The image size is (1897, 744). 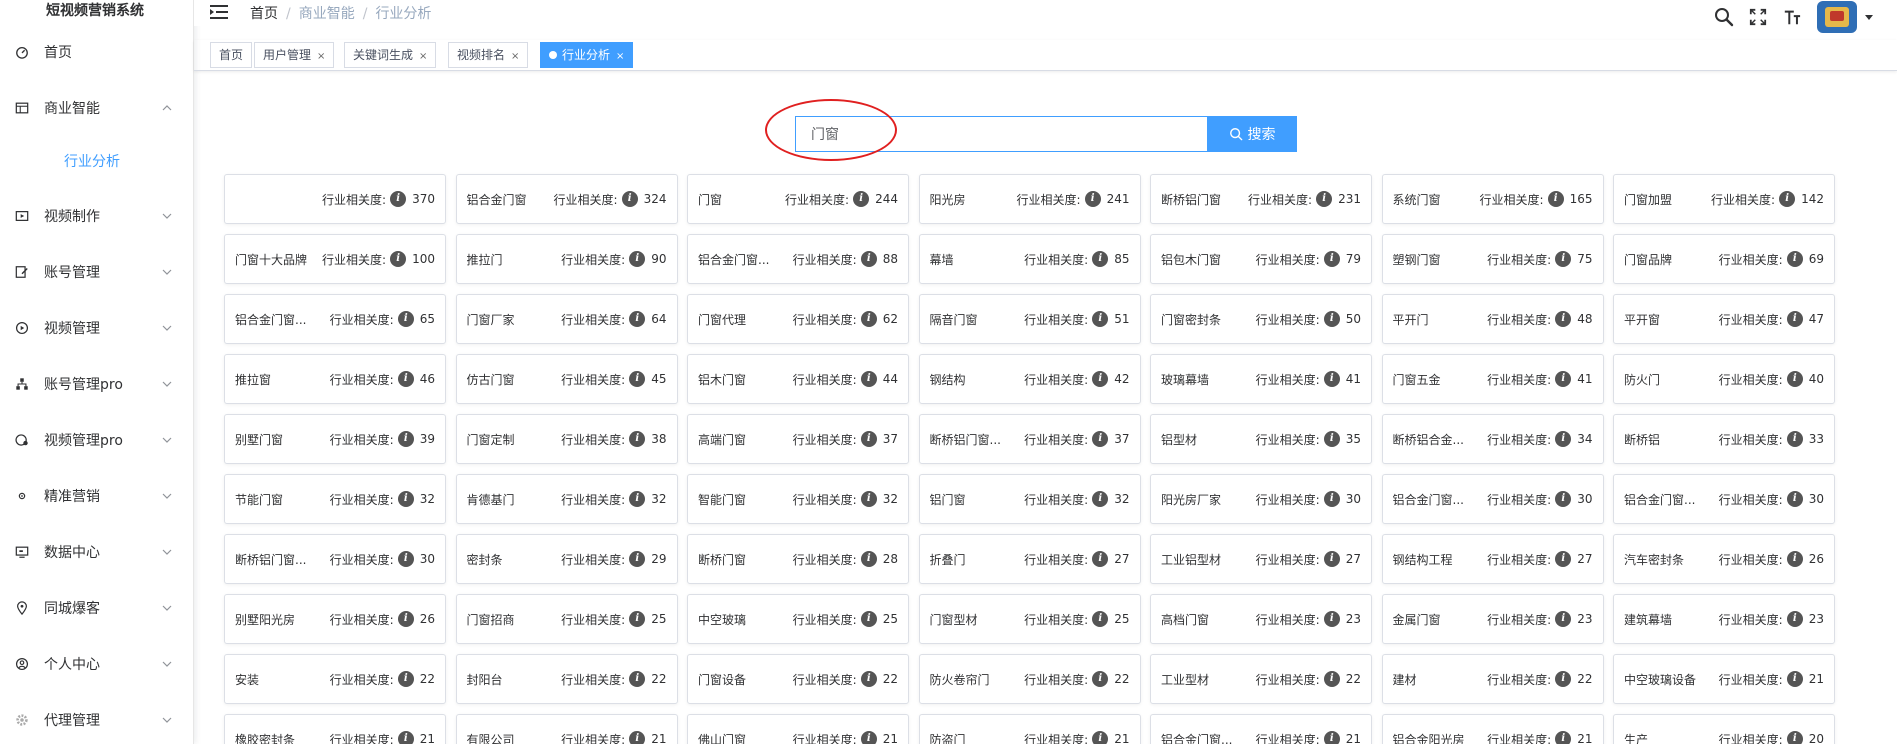 What do you see at coordinates (1261, 199) in the screenshot?
I see `keyword-card: 断桥铝门窗 行业相关度: i 231` at bounding box center [1261, 199].